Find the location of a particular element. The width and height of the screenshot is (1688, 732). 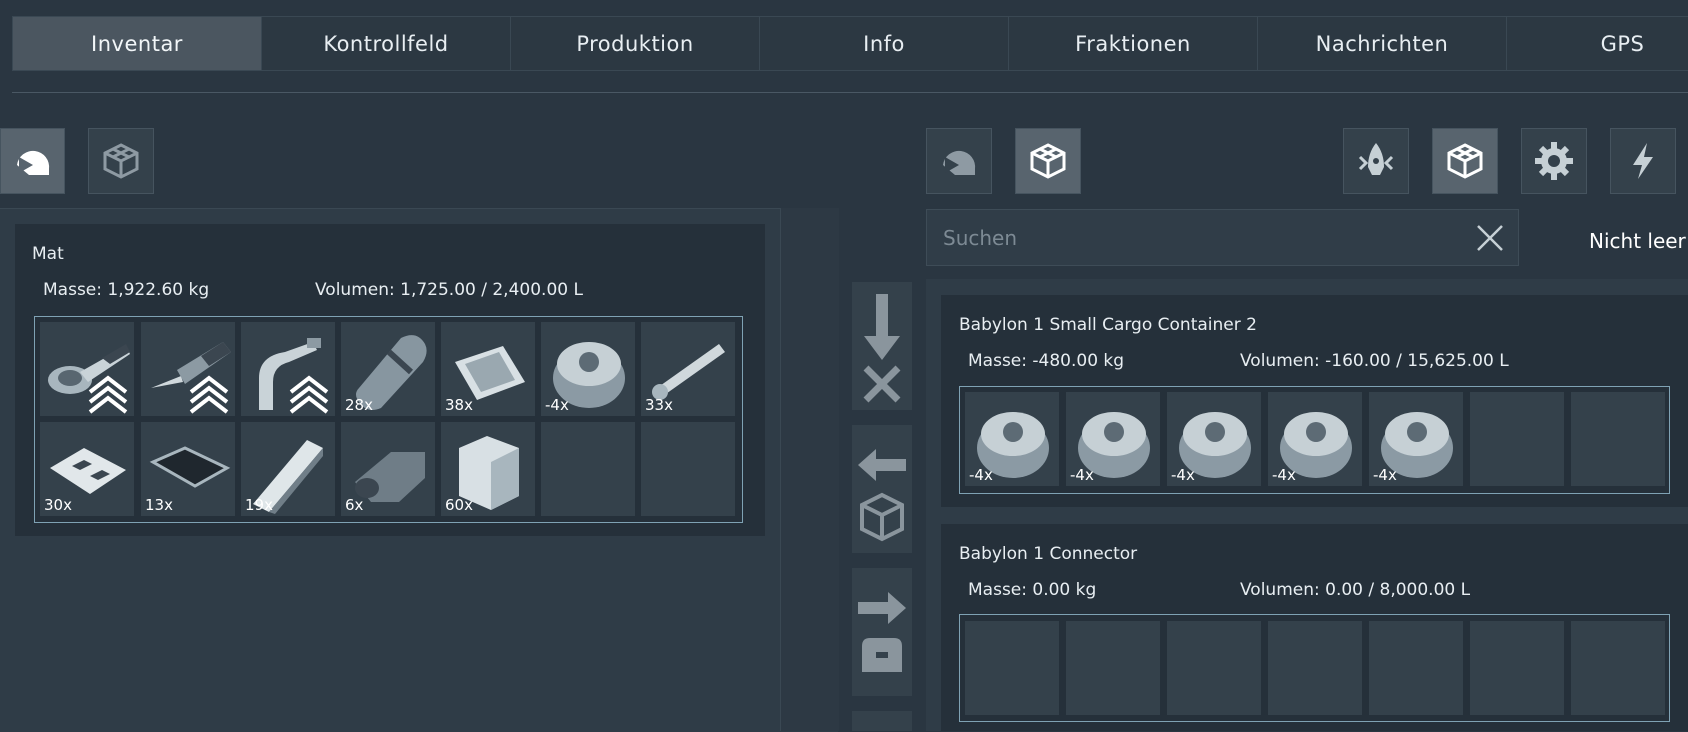

inventory-slot: 13x is located at coordinates (188, 469).